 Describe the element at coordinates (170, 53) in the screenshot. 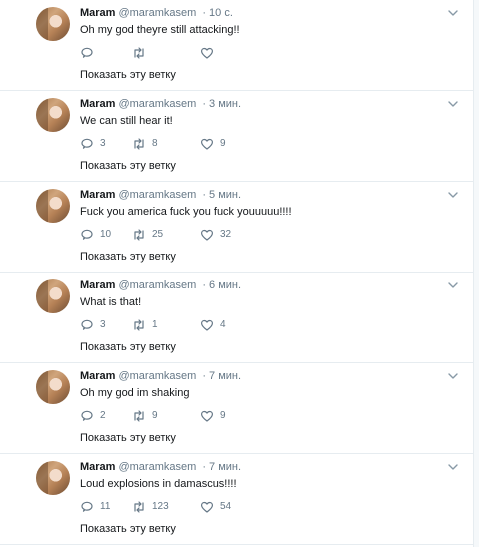

I see `tweet-actions` at that location.